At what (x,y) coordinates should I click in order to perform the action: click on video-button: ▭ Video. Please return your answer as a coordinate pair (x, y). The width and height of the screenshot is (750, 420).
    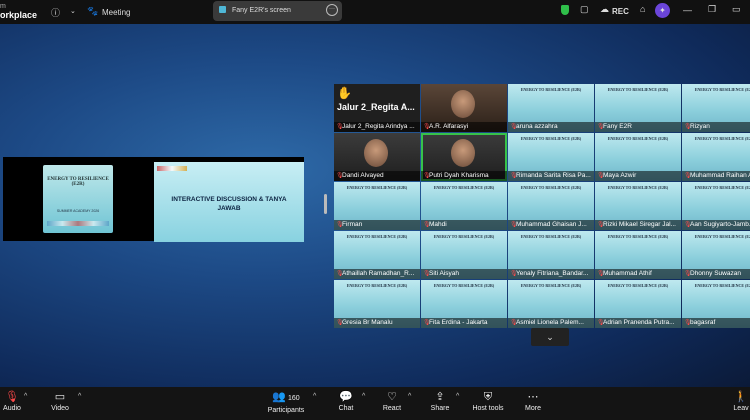
    Looking at the image, I should click on (60, 402).